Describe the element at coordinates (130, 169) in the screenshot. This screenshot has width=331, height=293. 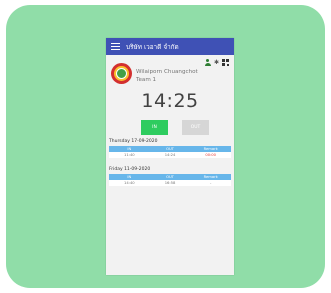
I see `day-label: Friday 11-09-2020` at that location.